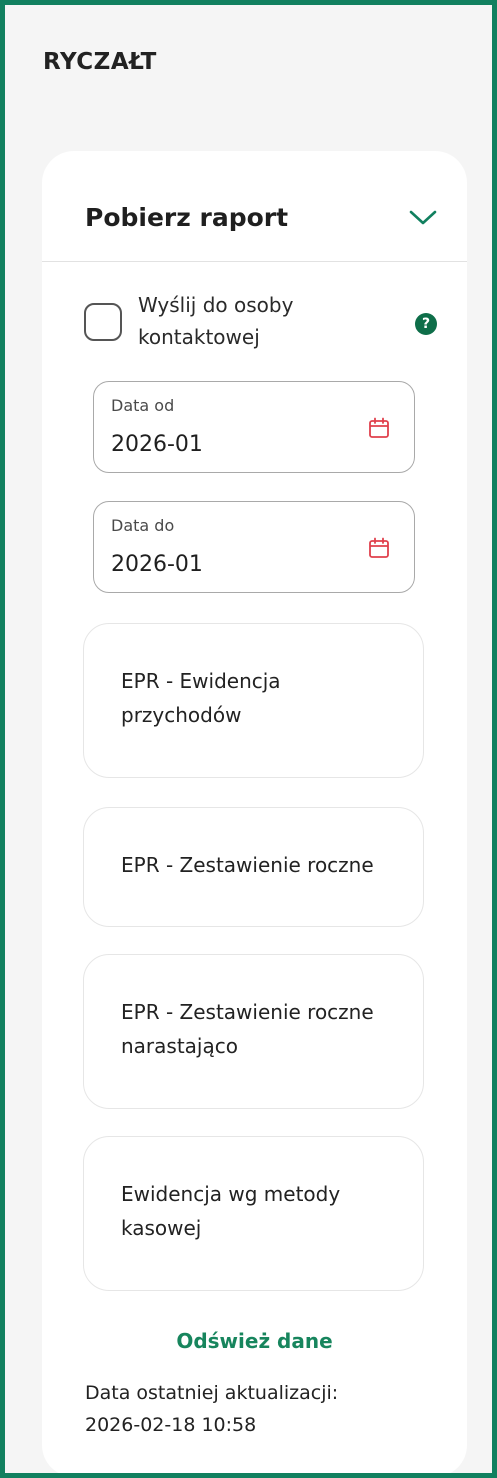  Describe the element at coordinates (426, 324) in the screenshot. I see `question-icon: ?` at that location.